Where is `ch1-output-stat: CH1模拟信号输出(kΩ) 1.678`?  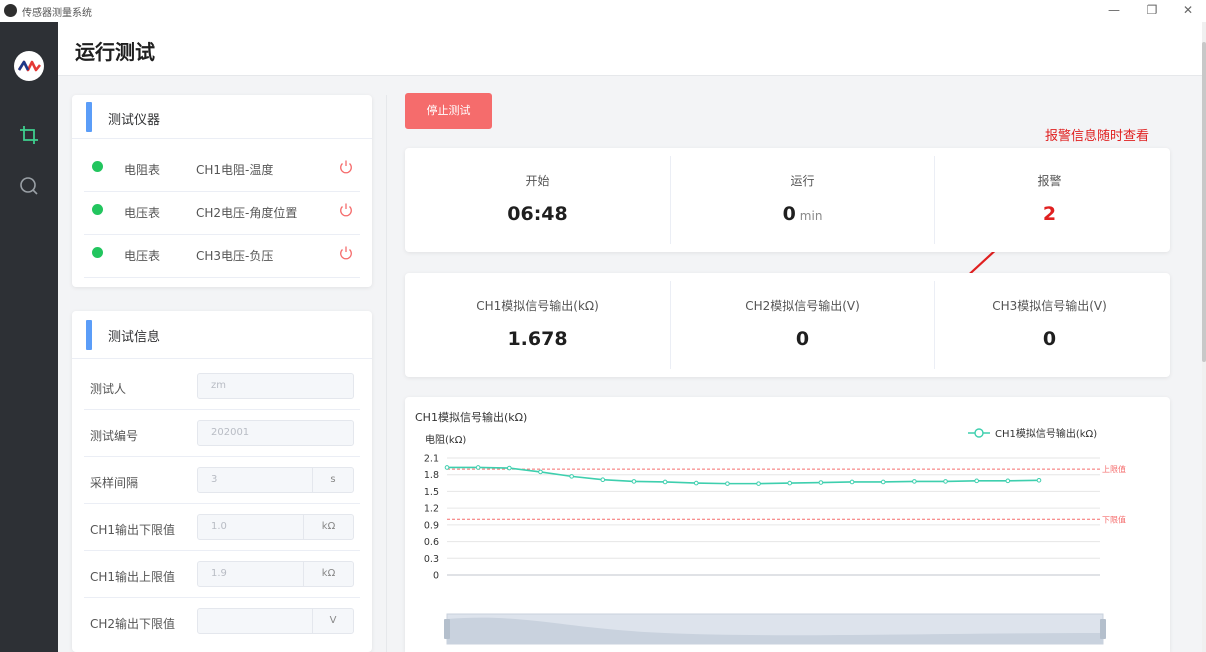
ch1-output-stat: CH1模拟信号输出(kΩ) 1.678 is located at coordinates (537, 325).